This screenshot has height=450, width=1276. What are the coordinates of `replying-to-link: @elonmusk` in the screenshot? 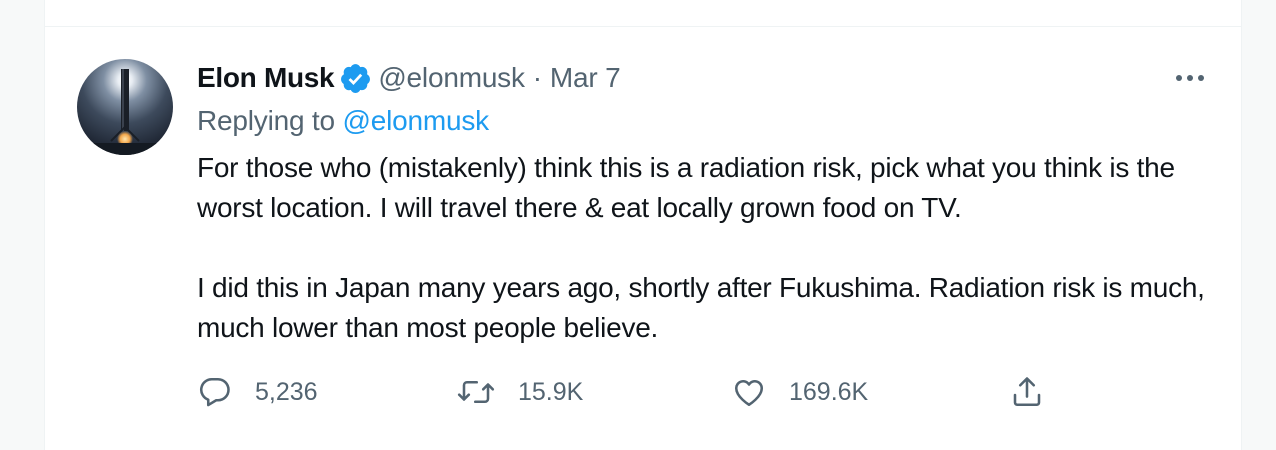 It's located at (415, 120).